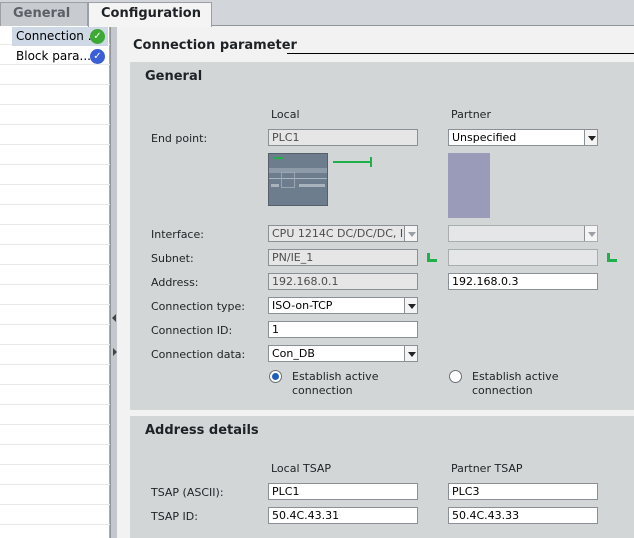 The image size is (634, 538). Describe the element at coordinates (352, 162) in the screenshot. I see `connection-line-icon` at that location.